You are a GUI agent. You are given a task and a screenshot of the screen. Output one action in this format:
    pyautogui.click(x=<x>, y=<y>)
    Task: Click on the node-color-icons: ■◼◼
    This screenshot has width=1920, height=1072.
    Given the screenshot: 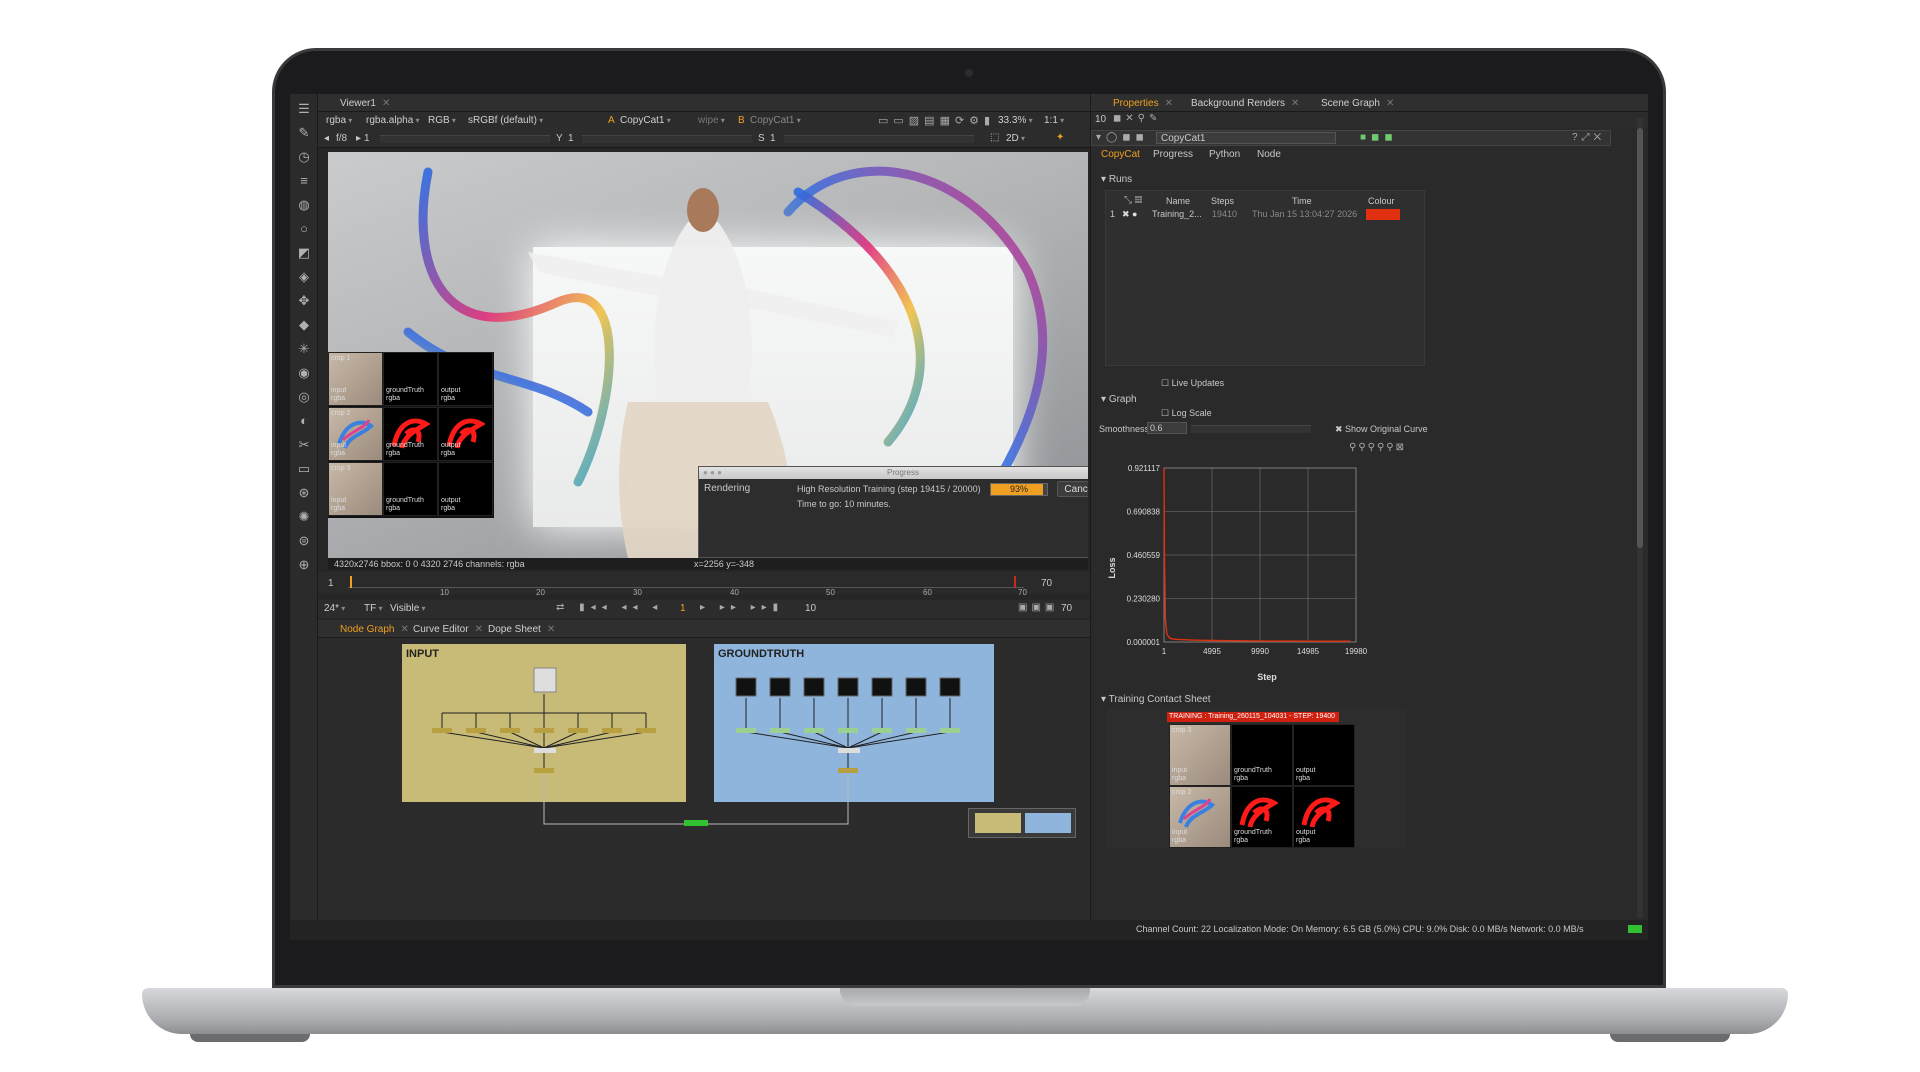 What is the action you would take?
    pyautogui.click(x=1379, y=137)
    